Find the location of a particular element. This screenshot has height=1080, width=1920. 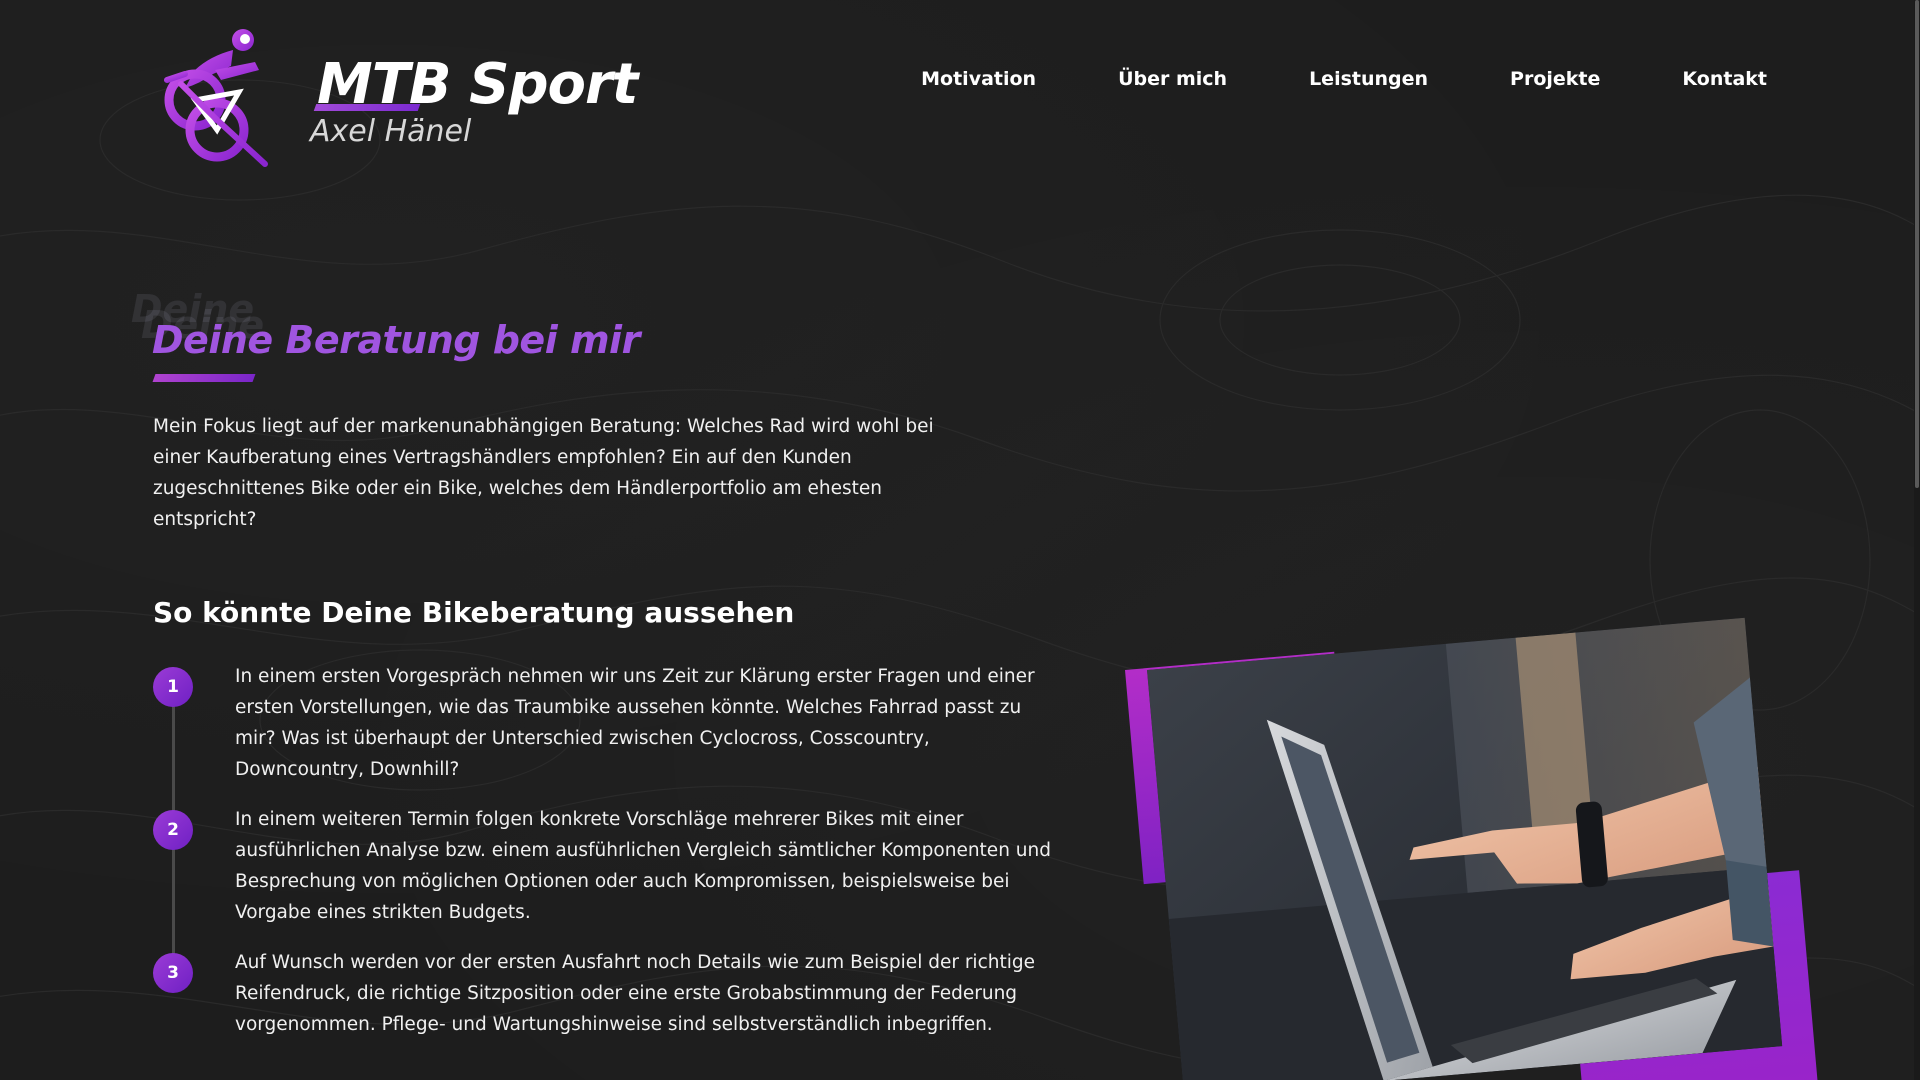

nav-leistungen: Leistungen is located at coordinates (1368, 79).